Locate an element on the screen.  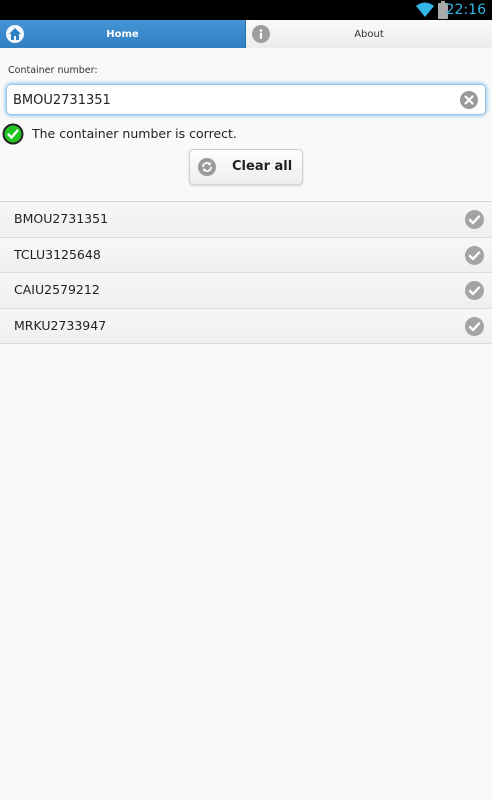
list-item-number: MRKU2733947 is located at coordinates (60, 325).